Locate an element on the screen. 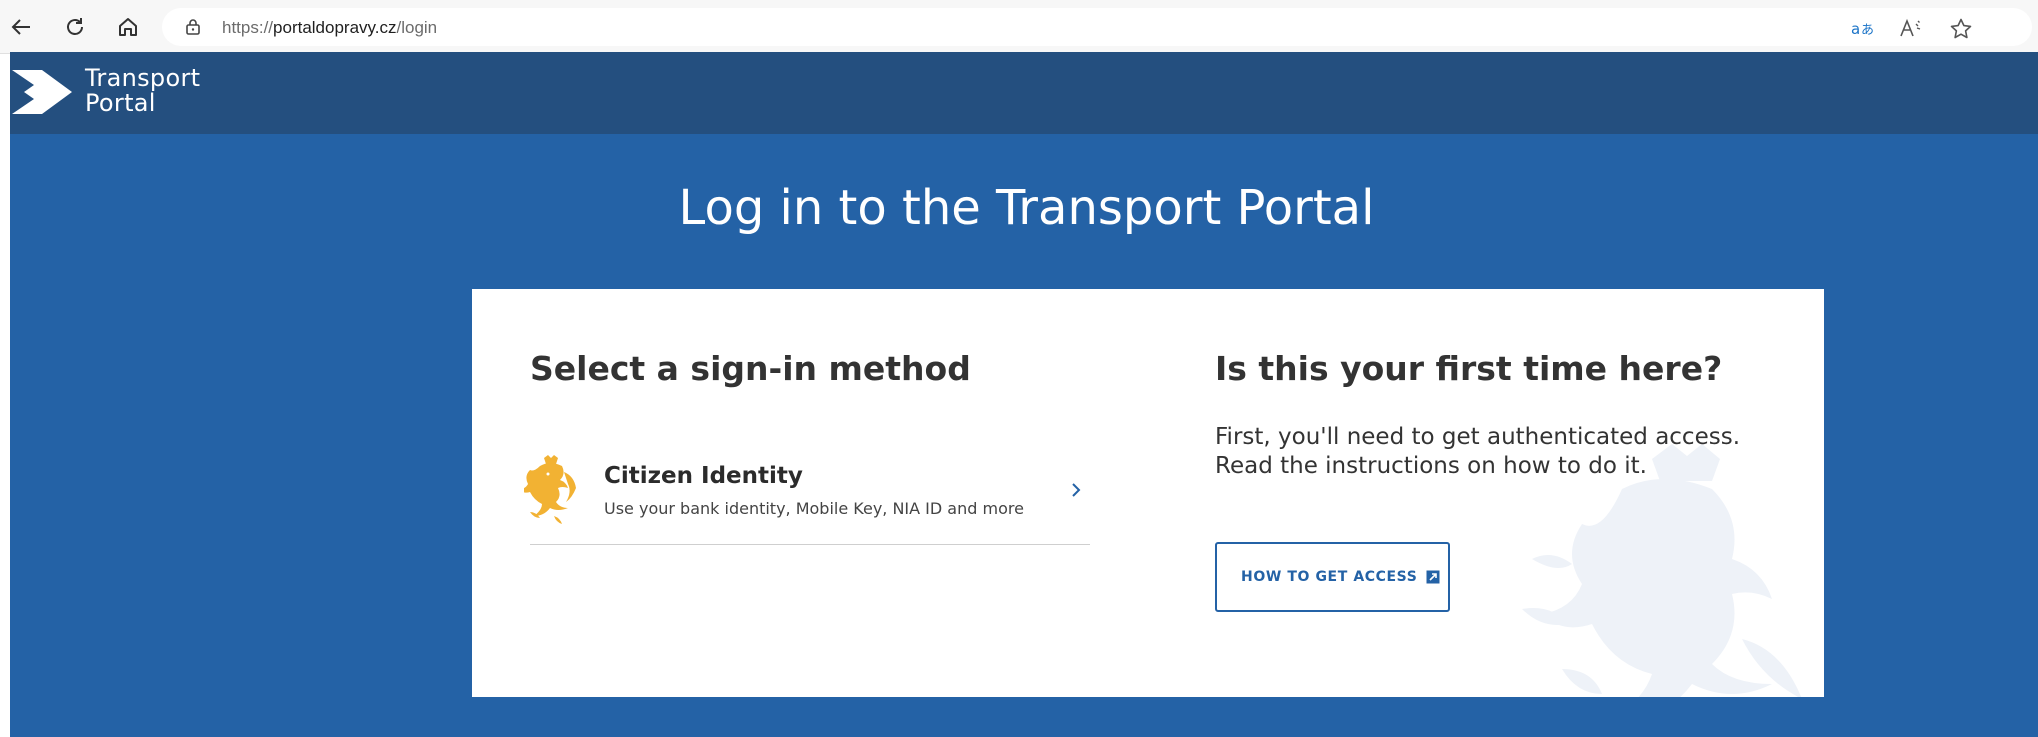 This screenshot has width=2038, height=737. czech-lion-emblem-icon is located at coordinates (551, 492).